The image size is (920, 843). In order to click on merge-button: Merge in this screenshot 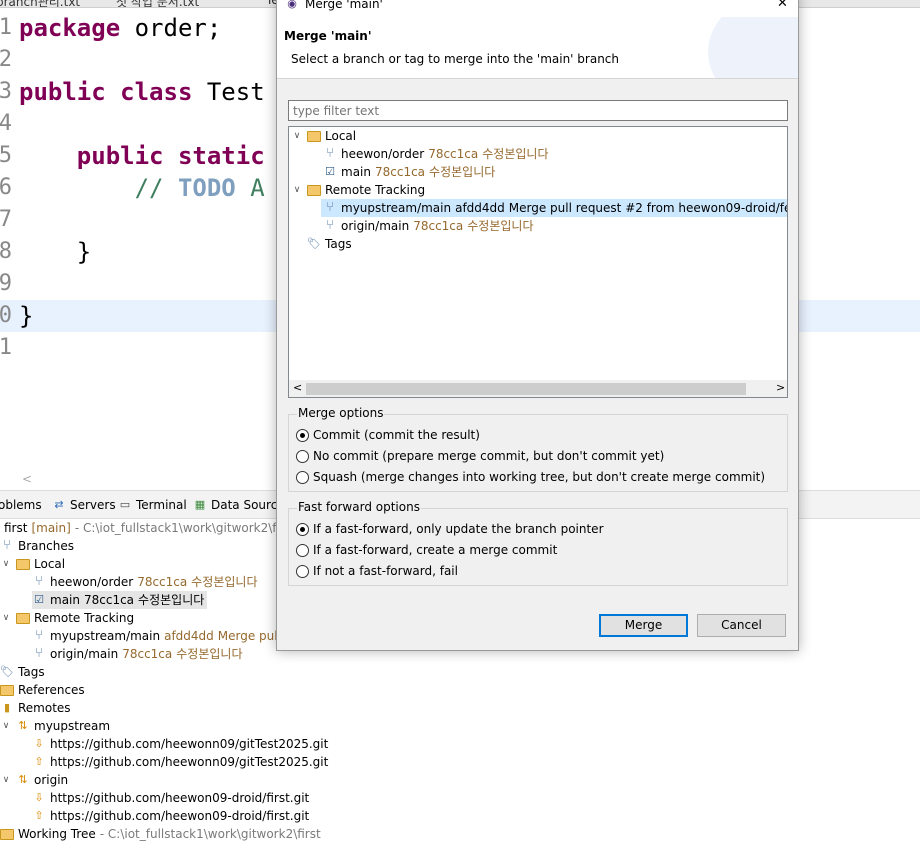, I will do `click(643, 625)`.